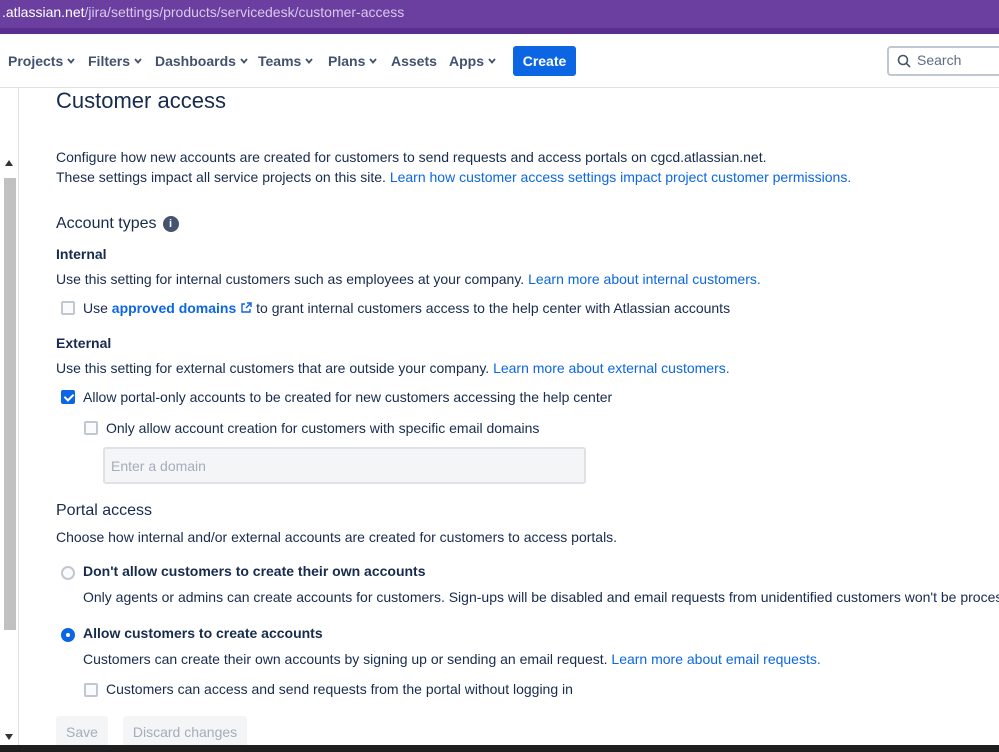  Describe the element at coordinates (81, 254) in the screenshot. I see `internal-heading: Internal` at that location.